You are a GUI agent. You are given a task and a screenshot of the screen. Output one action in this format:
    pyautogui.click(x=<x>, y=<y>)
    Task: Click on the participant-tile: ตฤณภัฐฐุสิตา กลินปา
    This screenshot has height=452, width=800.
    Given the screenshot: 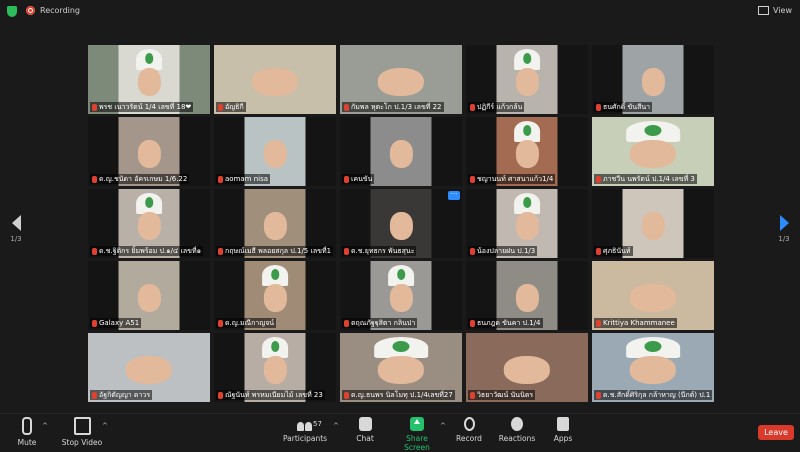 What is the action you would take?
    pyautogui.click(x=401, y=295)
    